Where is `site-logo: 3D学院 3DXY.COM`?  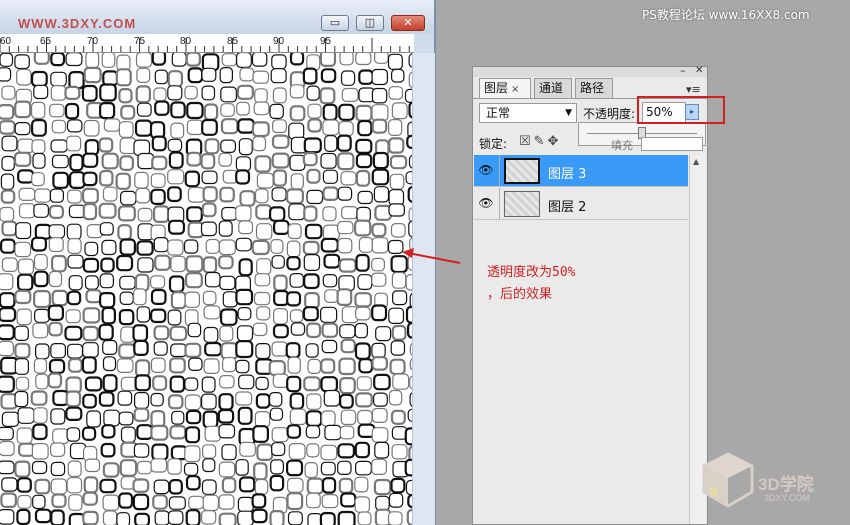 site-logo: 3D学院 3DXY.COM is located at coordinates (772, 485).